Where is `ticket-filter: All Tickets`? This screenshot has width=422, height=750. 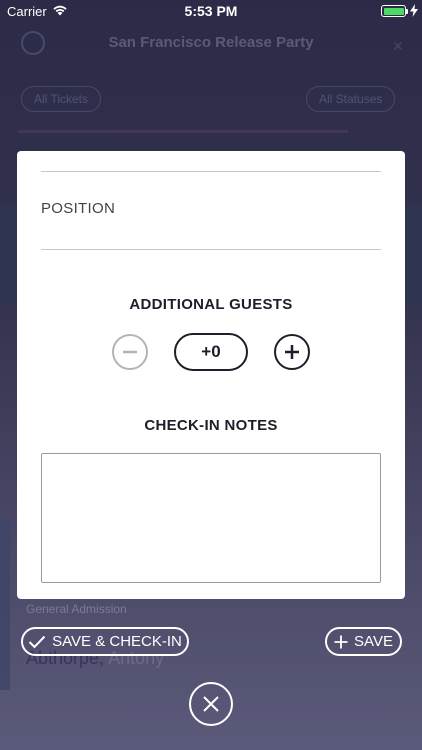 ticket-filter: All Tickets is located at coordinates (61, 99).